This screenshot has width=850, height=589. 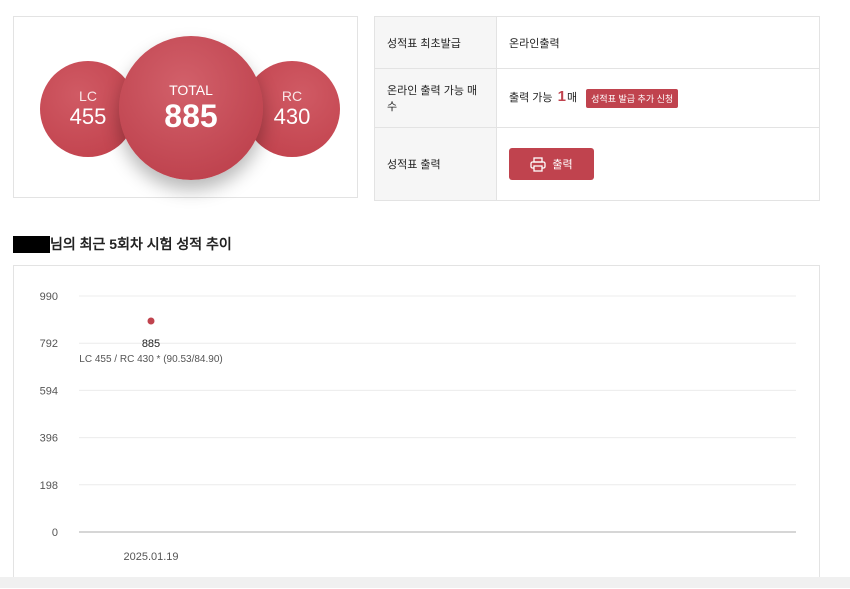 I want to click on info-row-print-count: 온라인 출력 가능 매수 출력 가능 1매 성적표 발급 추가 신청, so click(x=597, y=98).